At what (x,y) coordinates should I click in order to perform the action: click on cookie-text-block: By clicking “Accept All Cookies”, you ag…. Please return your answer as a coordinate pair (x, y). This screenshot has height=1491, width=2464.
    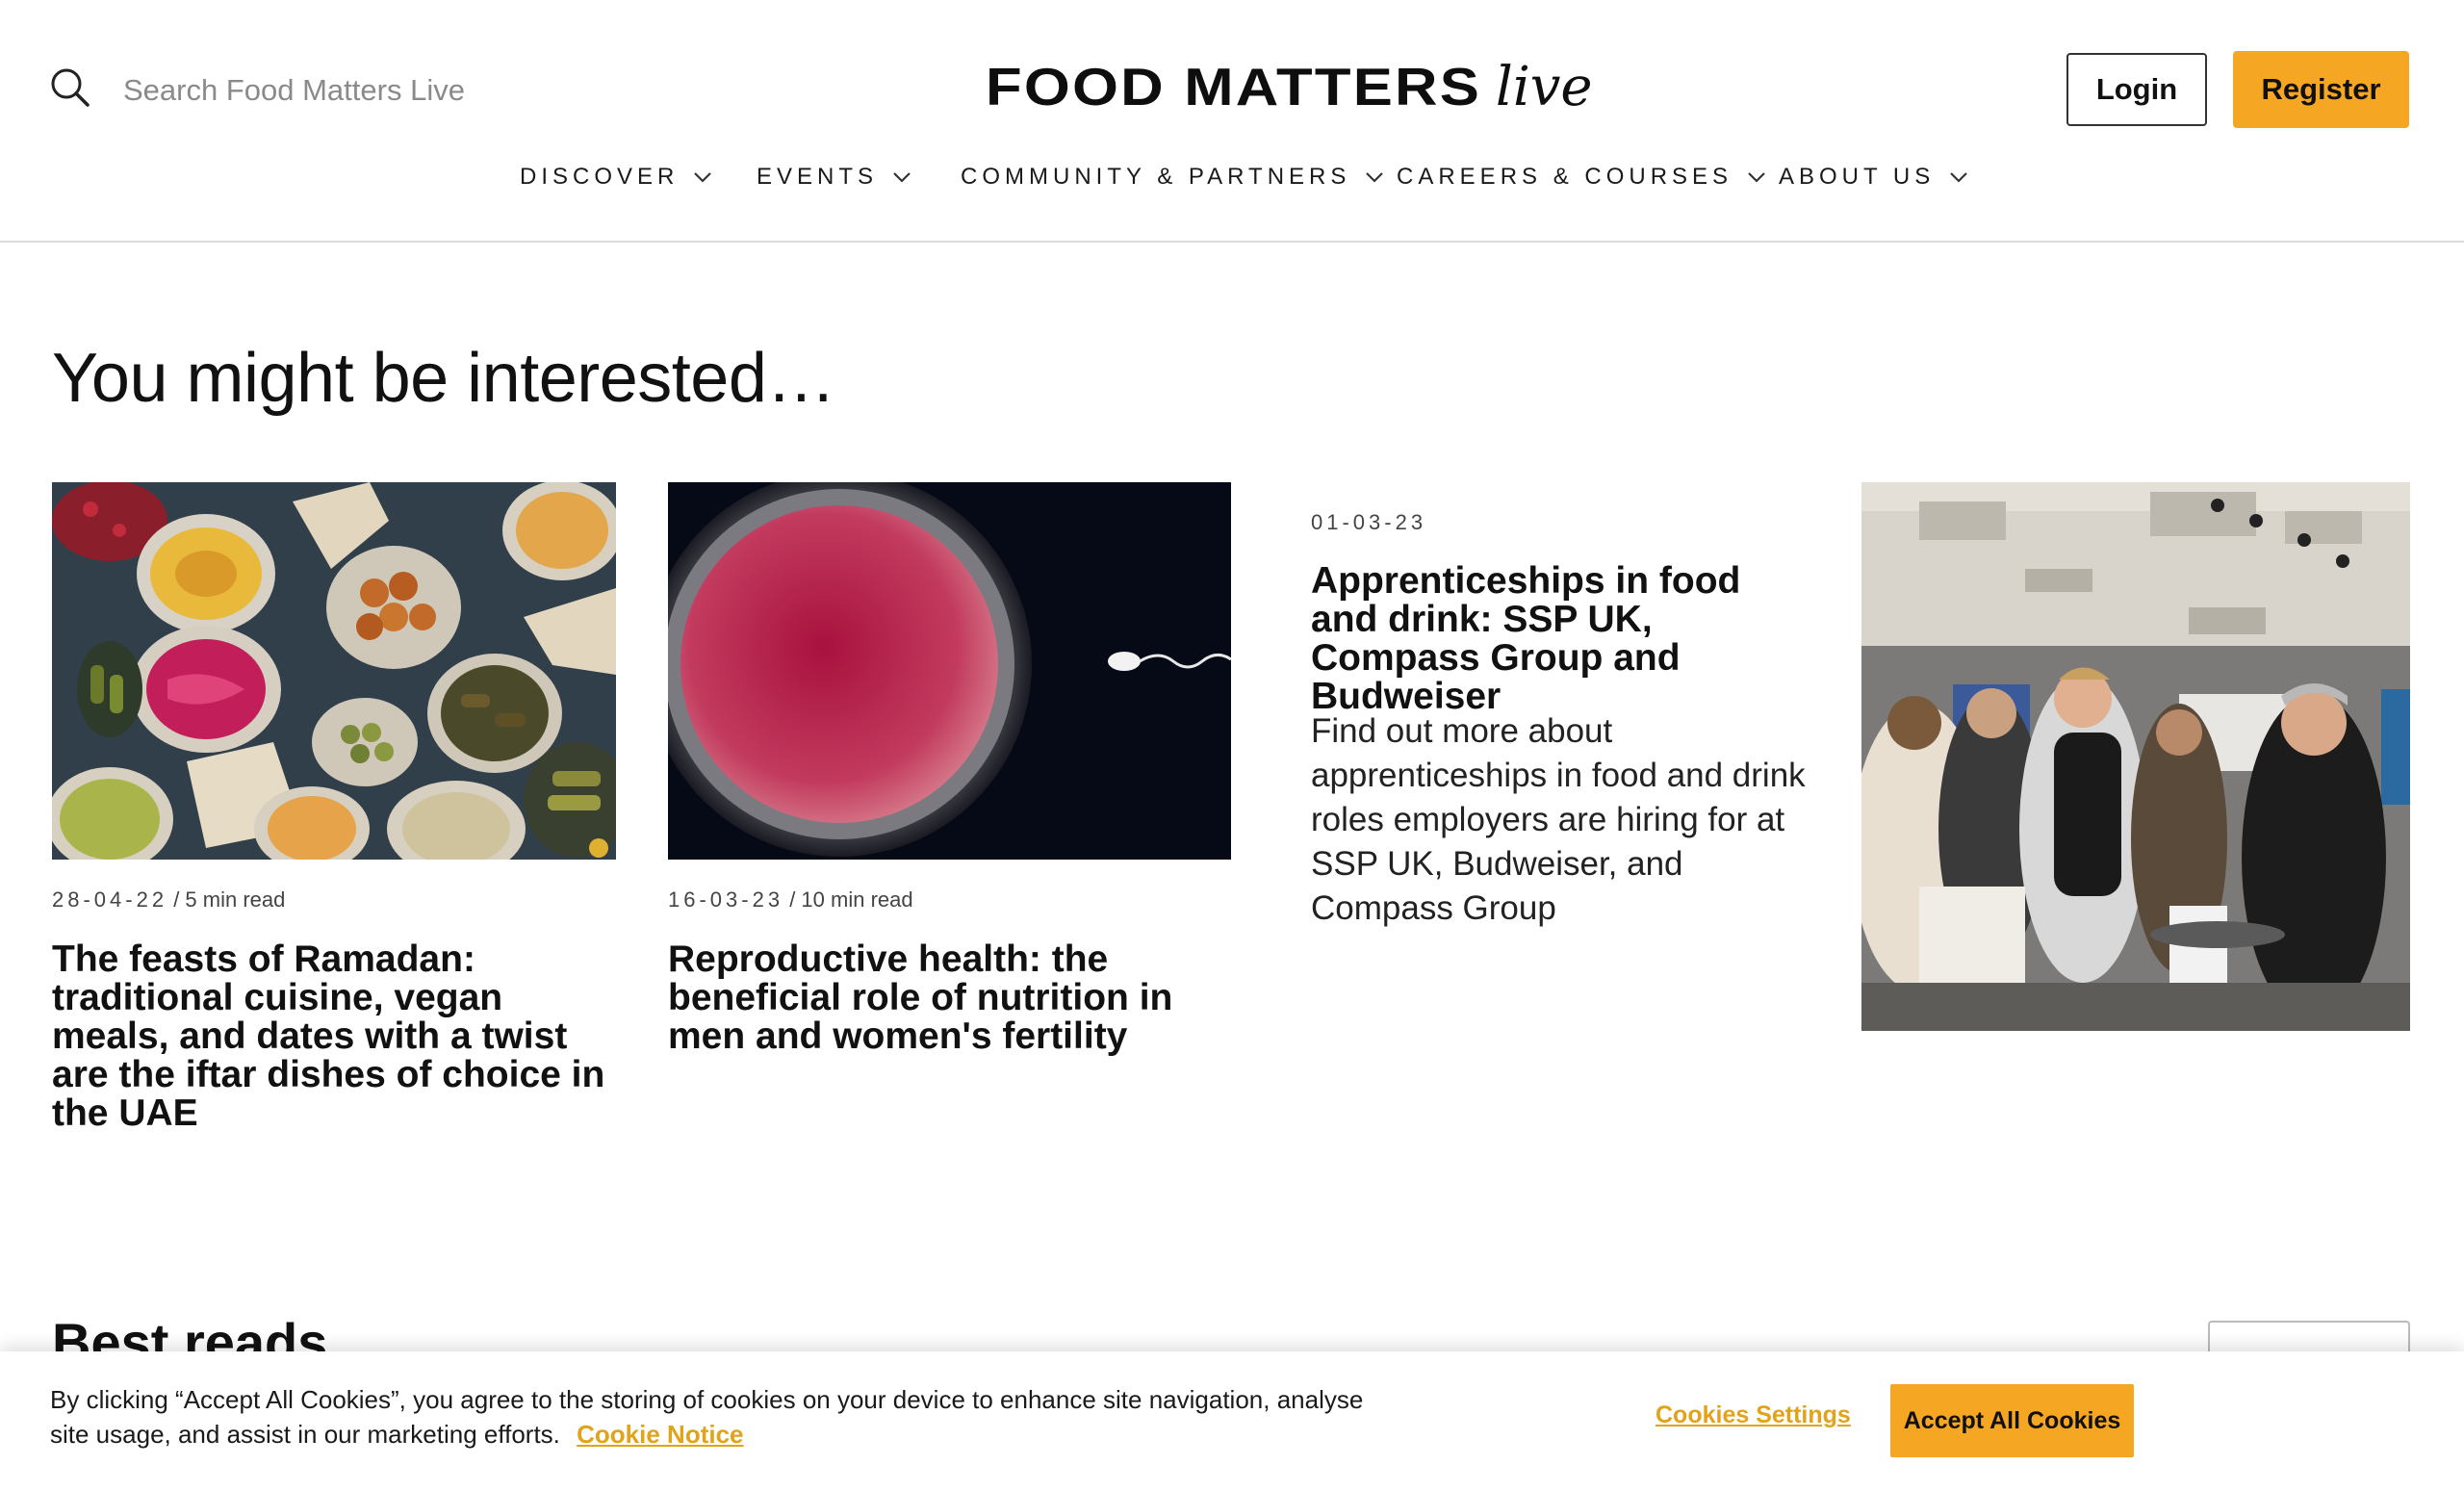
    Looking at the image, I should click on (724, 1417).